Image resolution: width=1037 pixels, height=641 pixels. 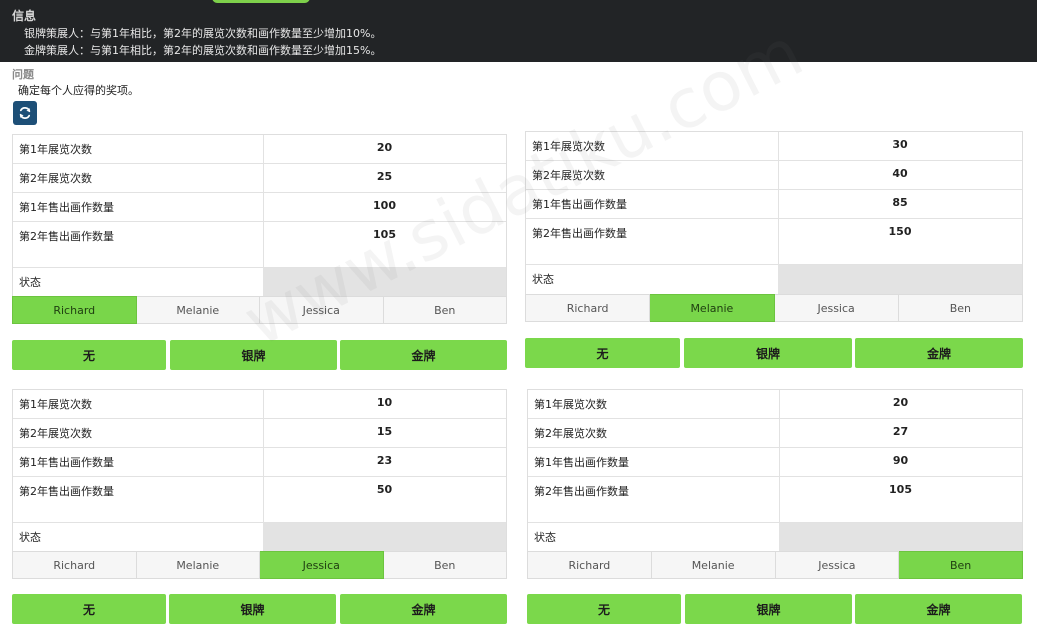 I want to click on row-value: 25, so click(x=384, y=176).